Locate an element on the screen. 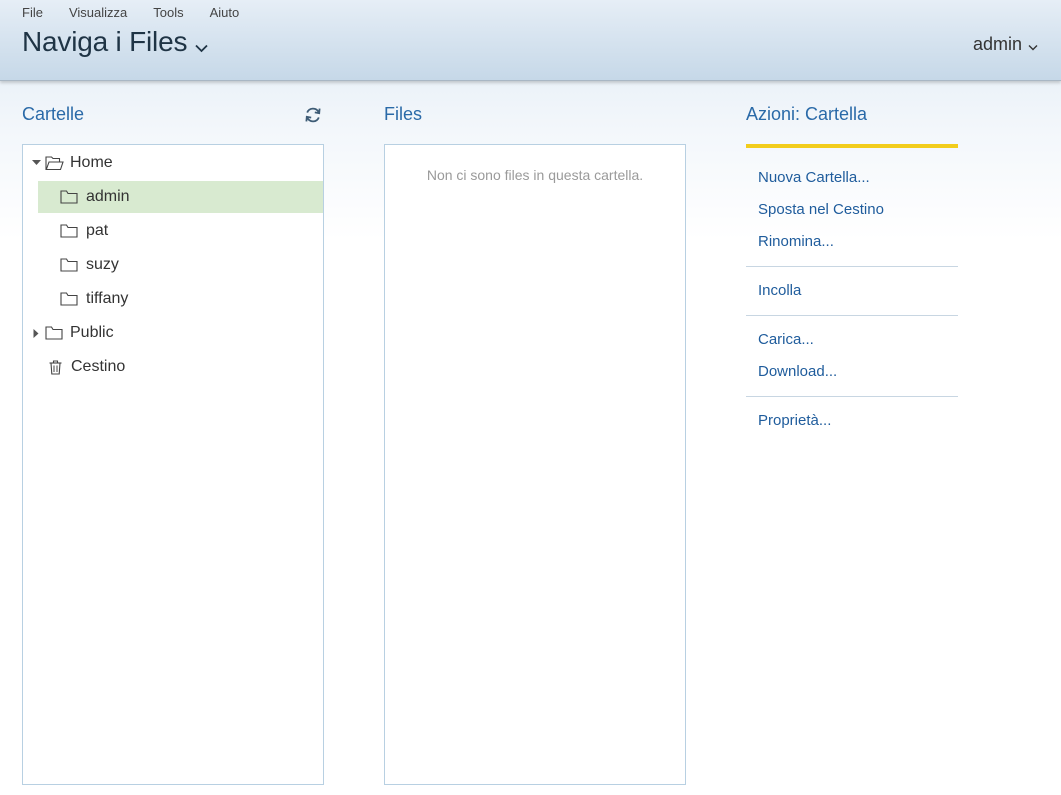  tree-node-label: suzy is located at coordinates (102, 264).